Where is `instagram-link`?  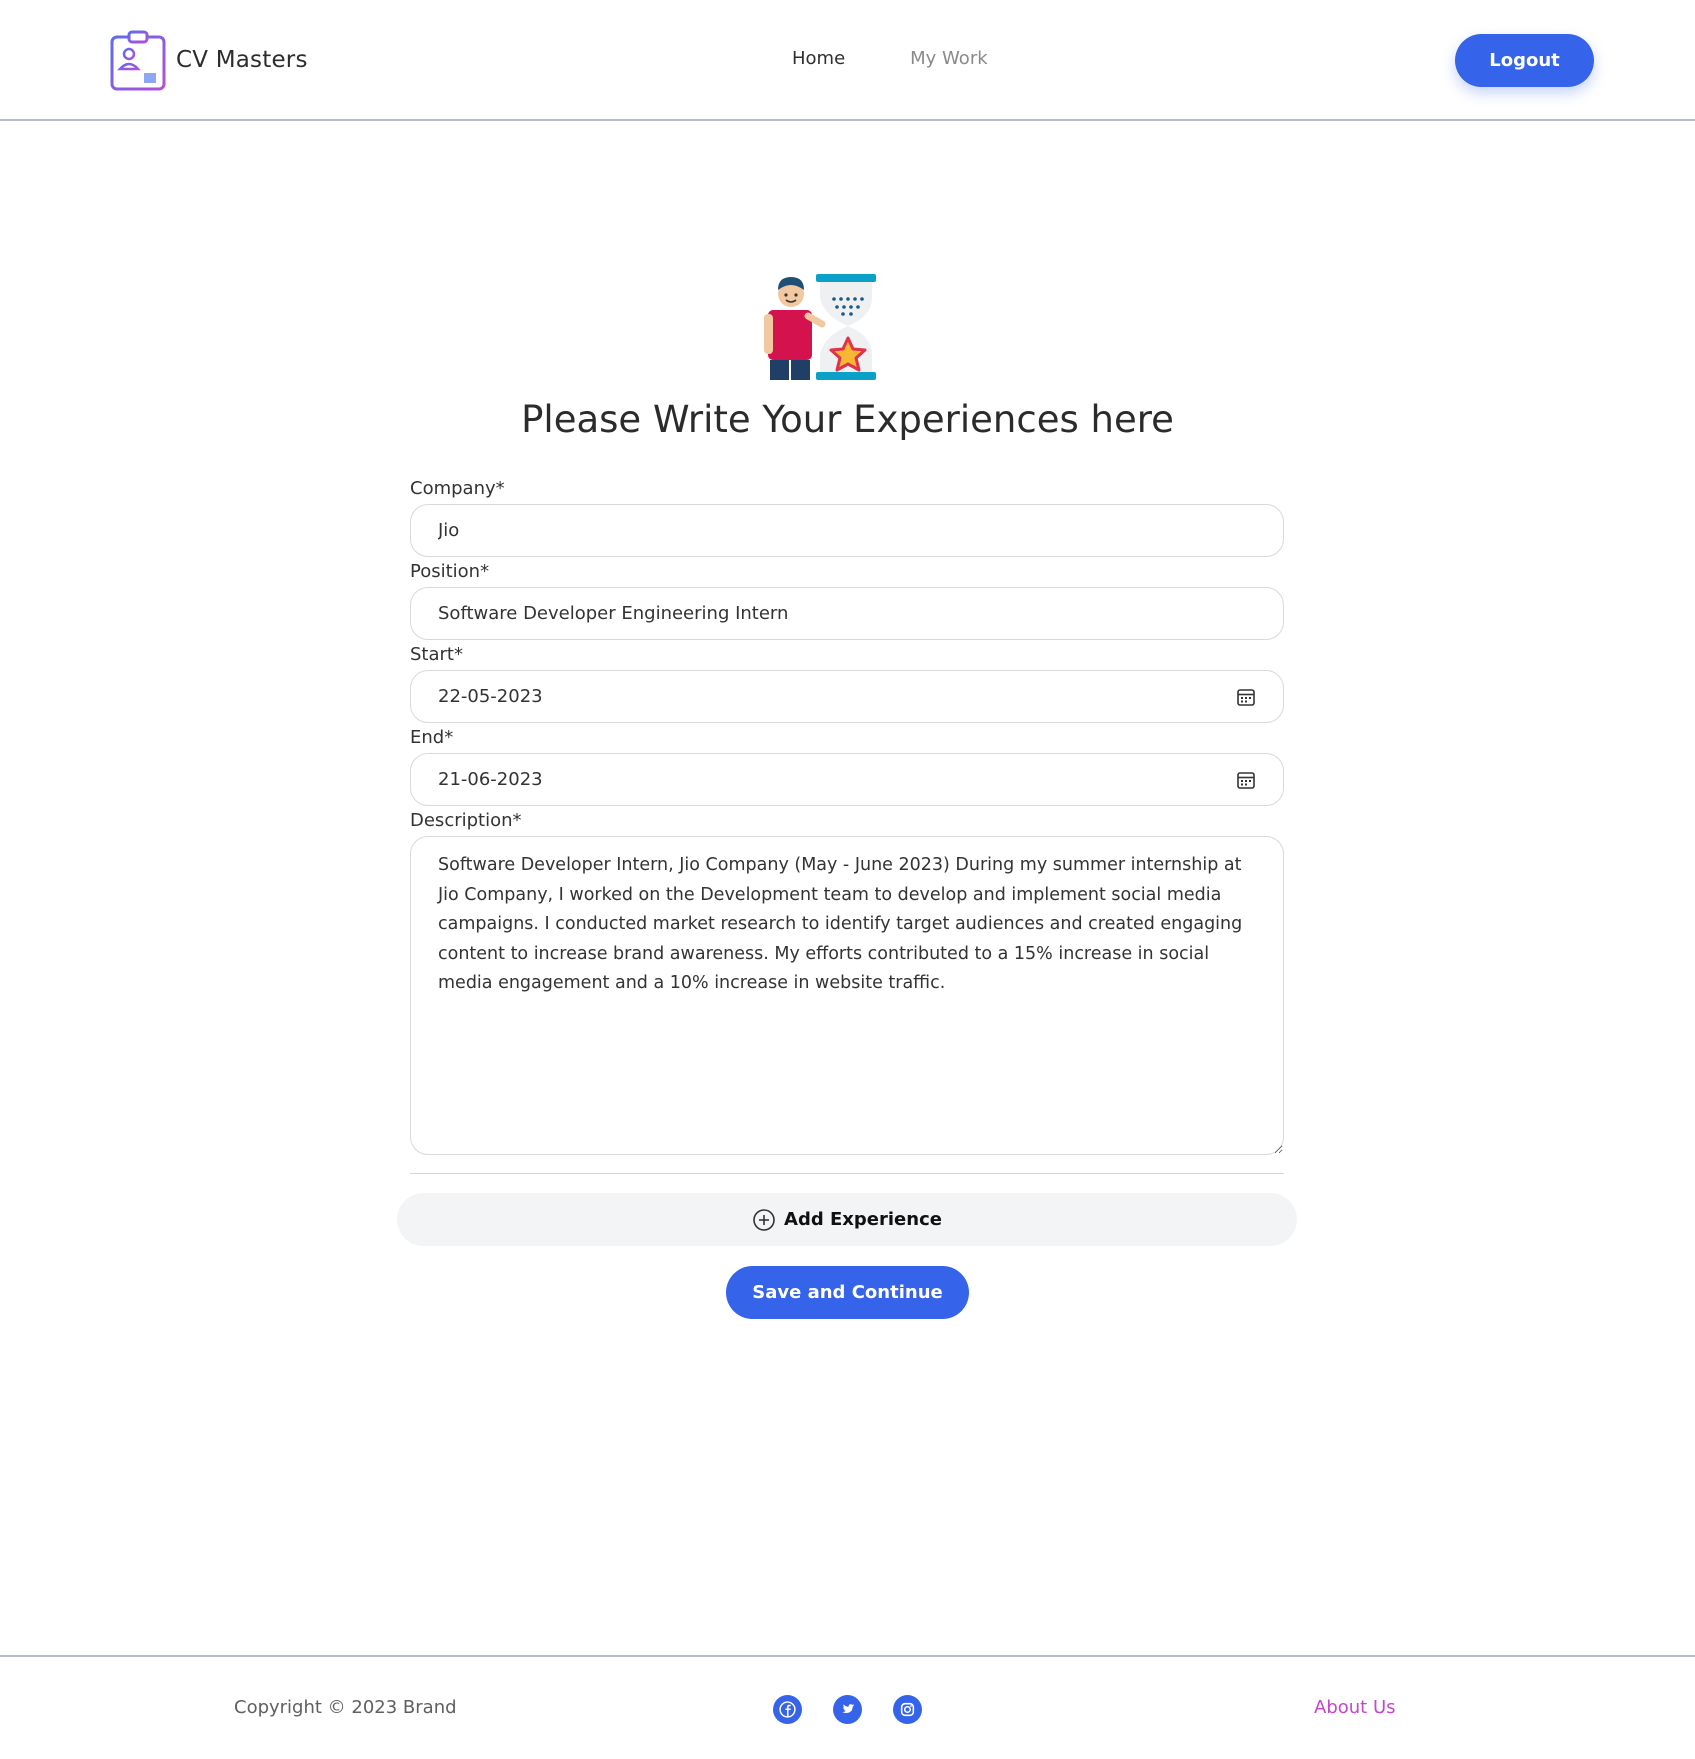
instagram-link is located at coordinates (907, 1709).